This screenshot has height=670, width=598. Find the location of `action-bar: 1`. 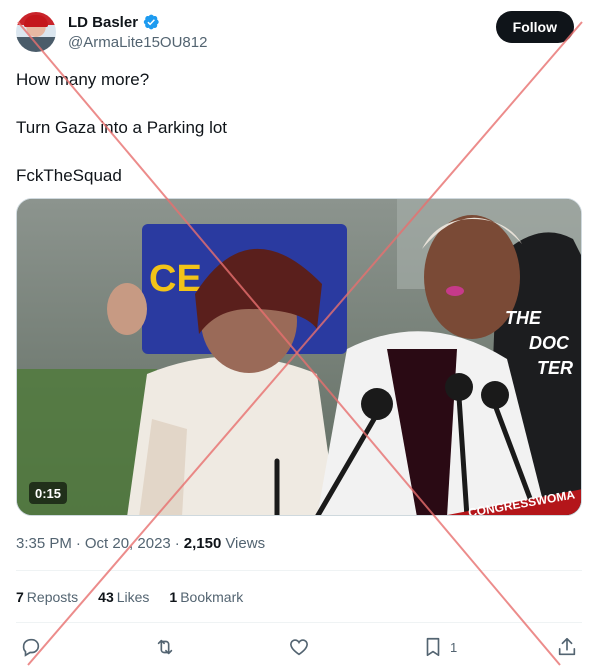

action-bar: 1 is located at coordinates (299, 647).